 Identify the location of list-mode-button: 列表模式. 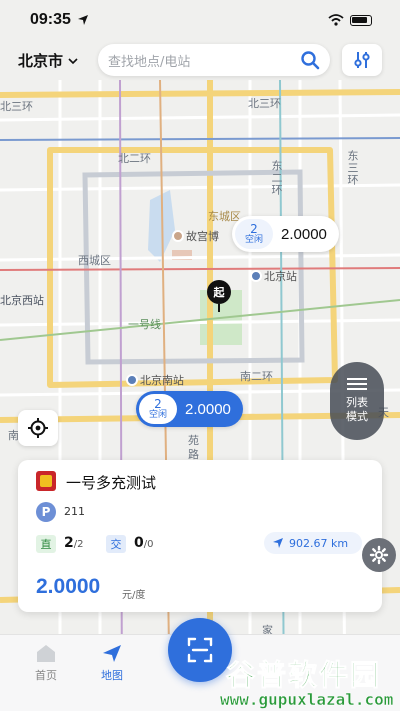
(357, 401).